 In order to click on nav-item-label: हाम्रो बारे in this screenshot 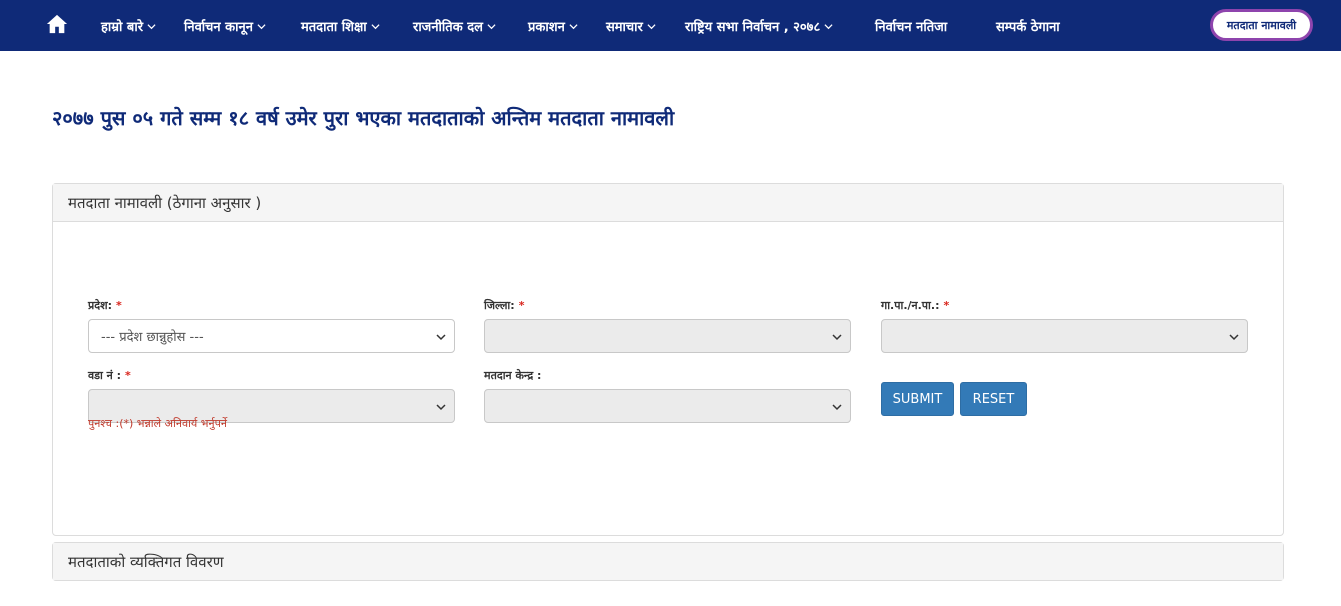, I will do `click(122, 27)`.